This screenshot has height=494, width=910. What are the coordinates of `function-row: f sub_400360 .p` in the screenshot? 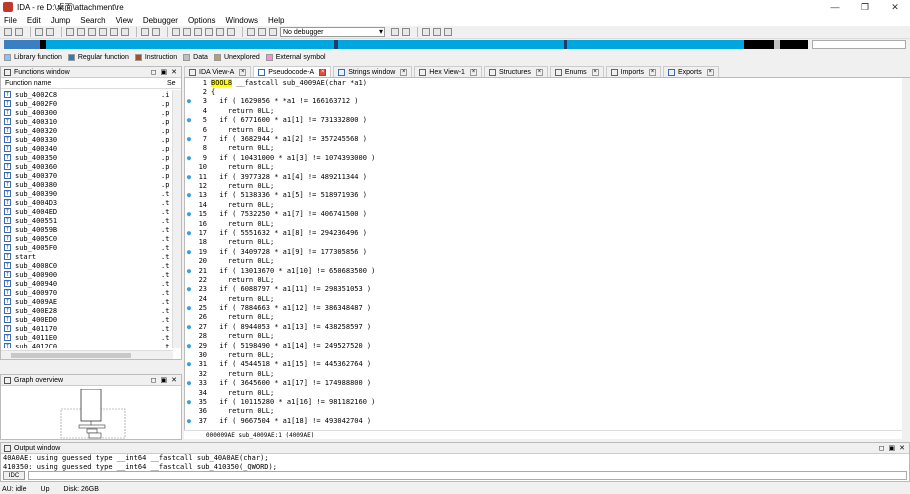 It's located at (87, 166).